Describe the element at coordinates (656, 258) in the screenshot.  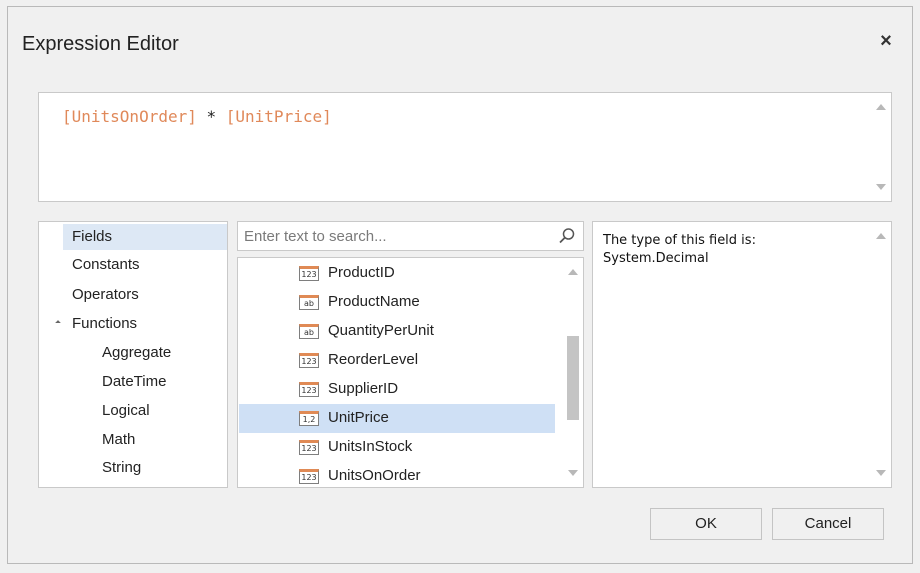
I see `description-type: System.Decimal` at that location.